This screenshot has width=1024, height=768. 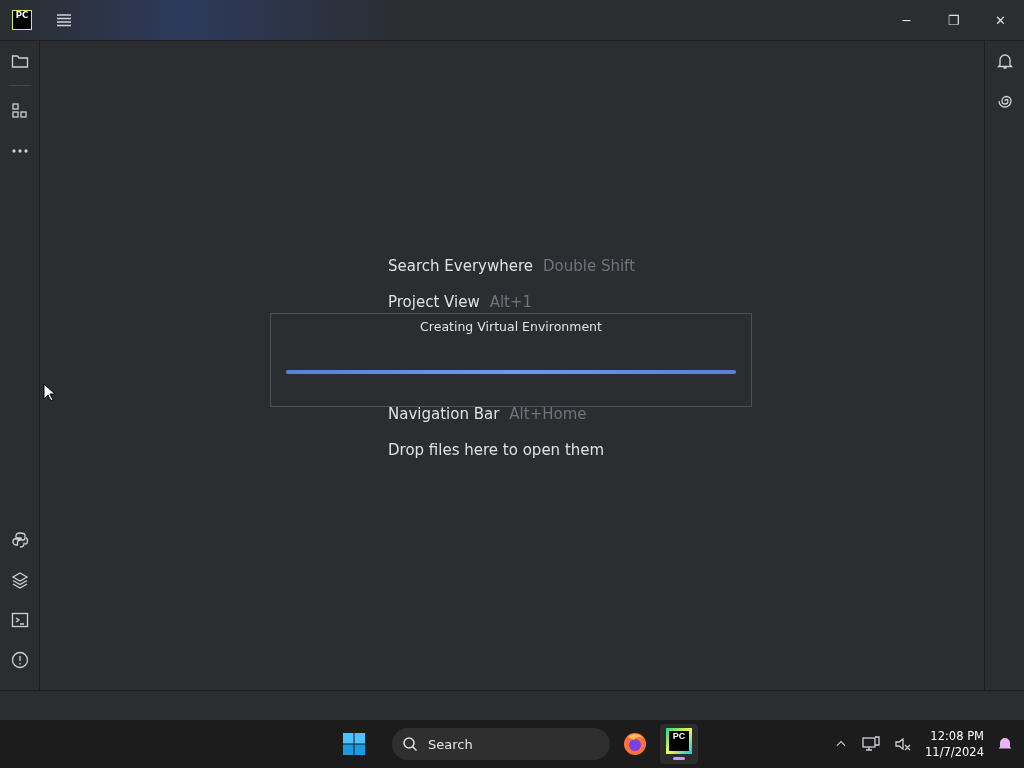 I want to click on hint-shortcut: Alt+Home, so click(x=548, y=414).